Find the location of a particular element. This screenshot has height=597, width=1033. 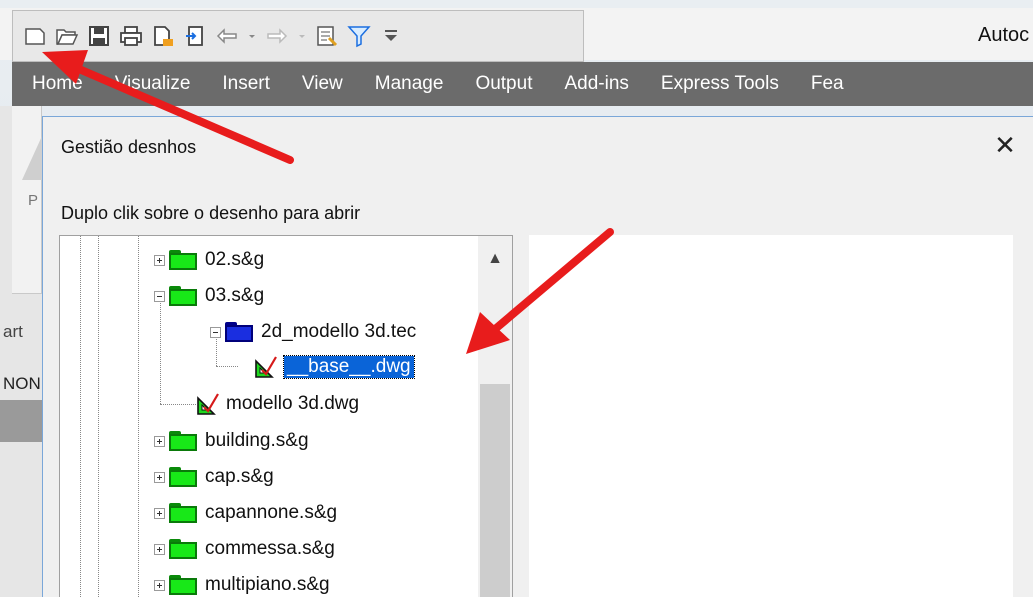

tree-item-label: capannone.s&g is located at coordinates (271, 512).